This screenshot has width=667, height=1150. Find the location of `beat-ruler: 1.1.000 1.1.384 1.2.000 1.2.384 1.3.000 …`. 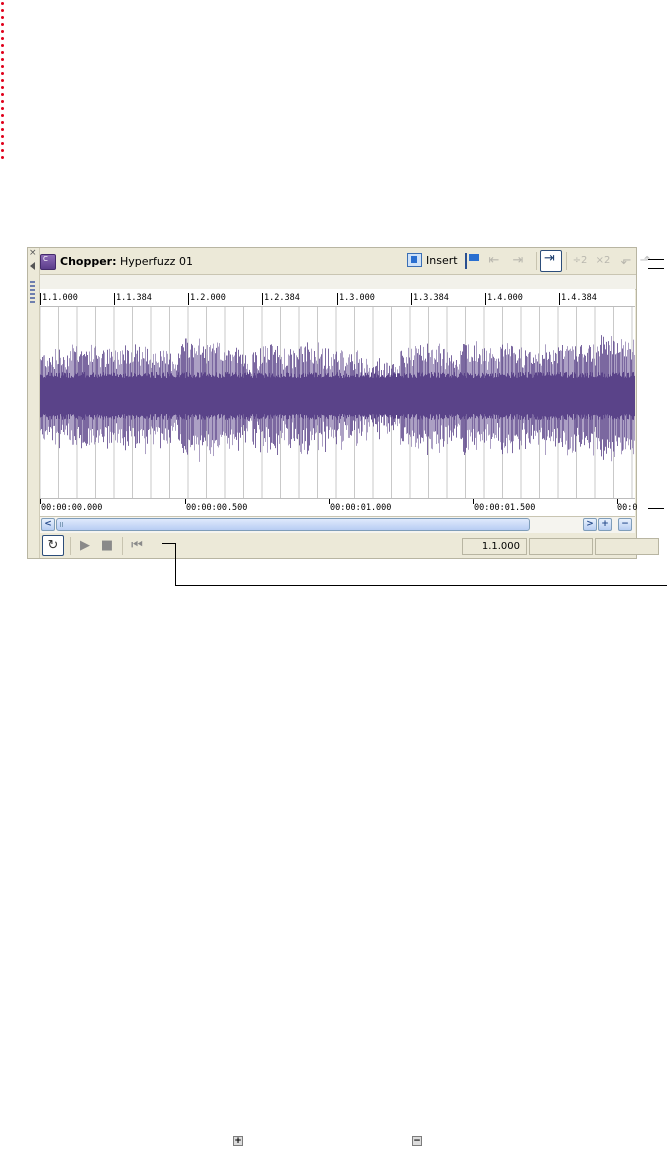

beat-ruler: 1.1.000 1.1.384 1.2.000 1.2.384 1.3.000 … is located at coordinates (337, 298).